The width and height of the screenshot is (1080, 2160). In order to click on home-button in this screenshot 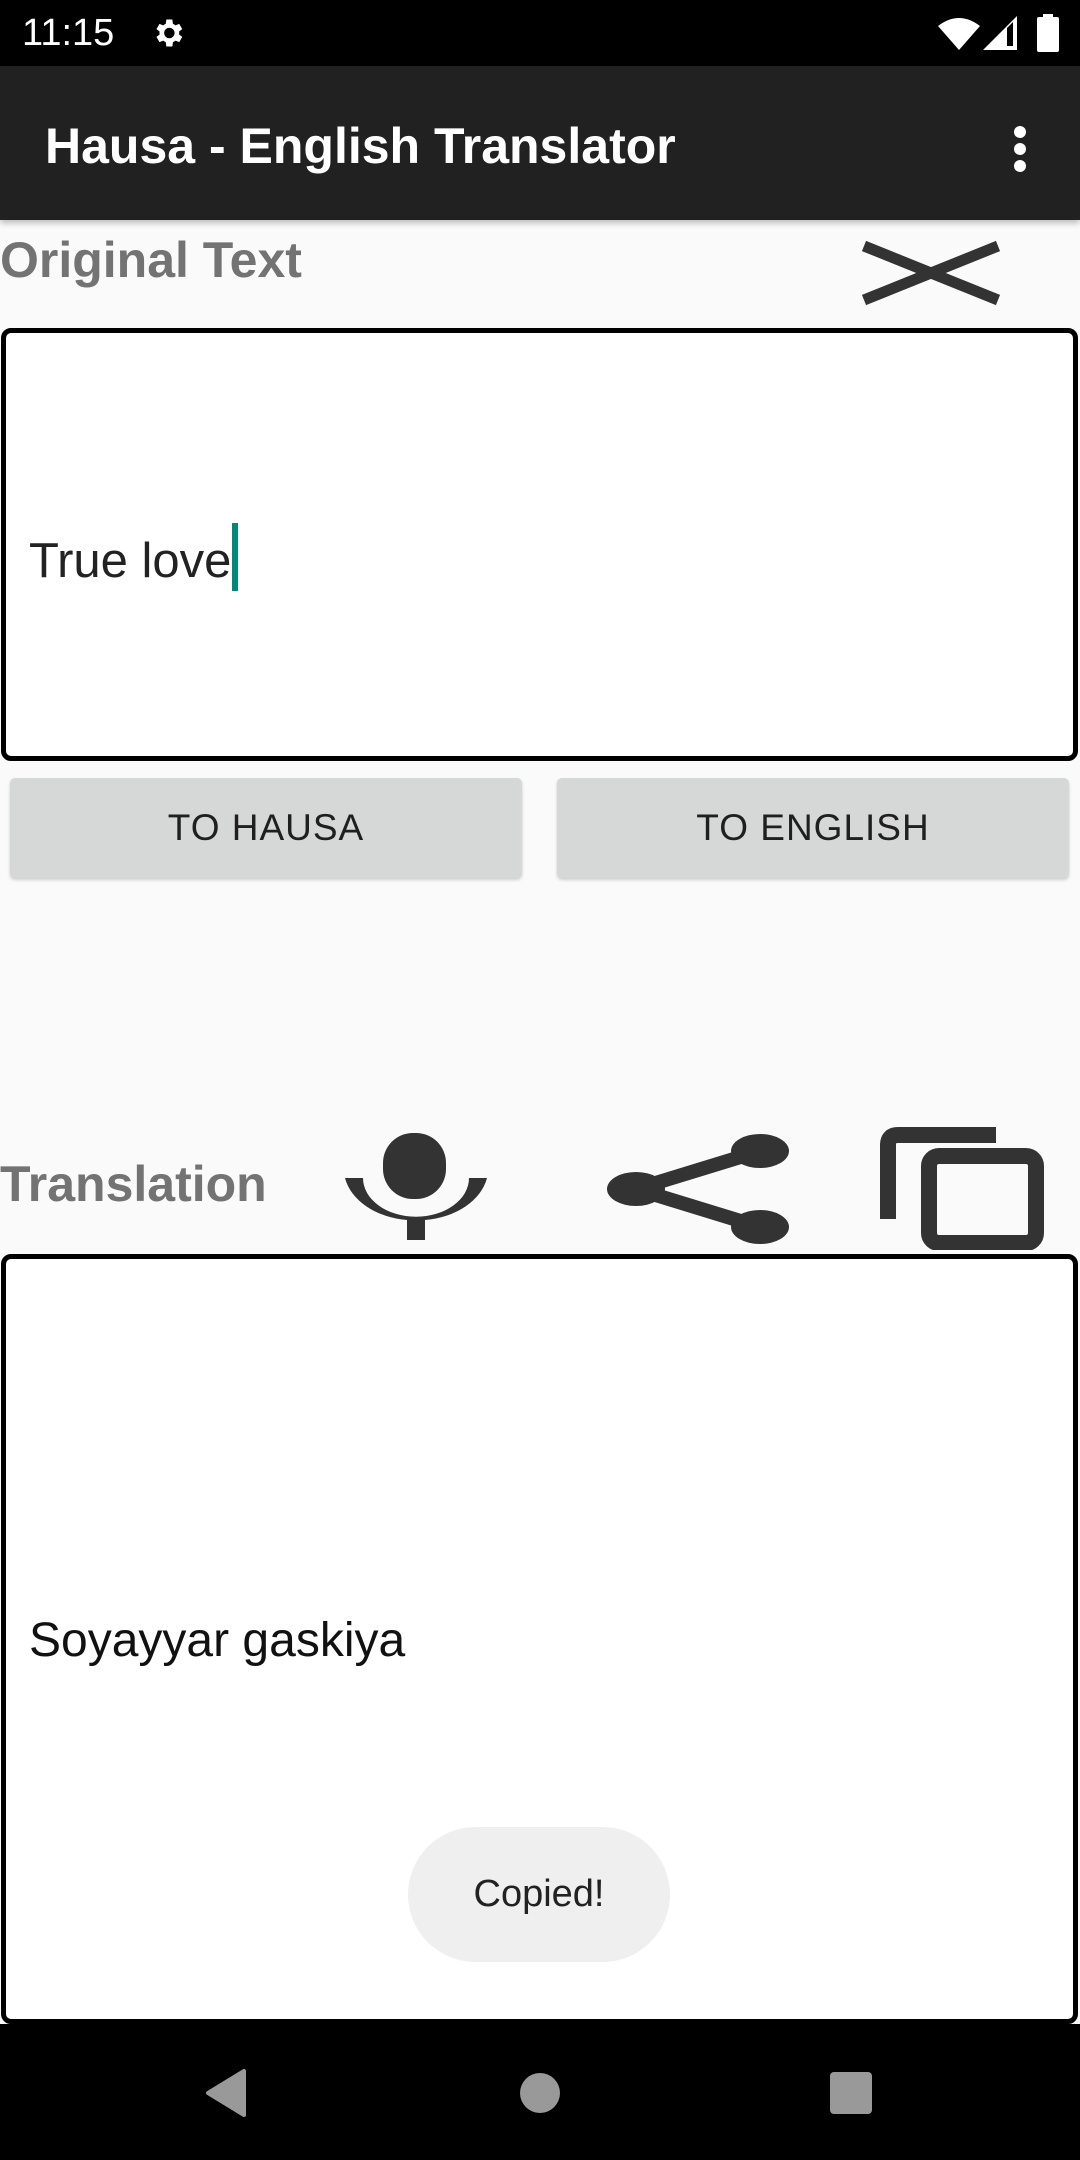, I will do `click(540, 2093)`.